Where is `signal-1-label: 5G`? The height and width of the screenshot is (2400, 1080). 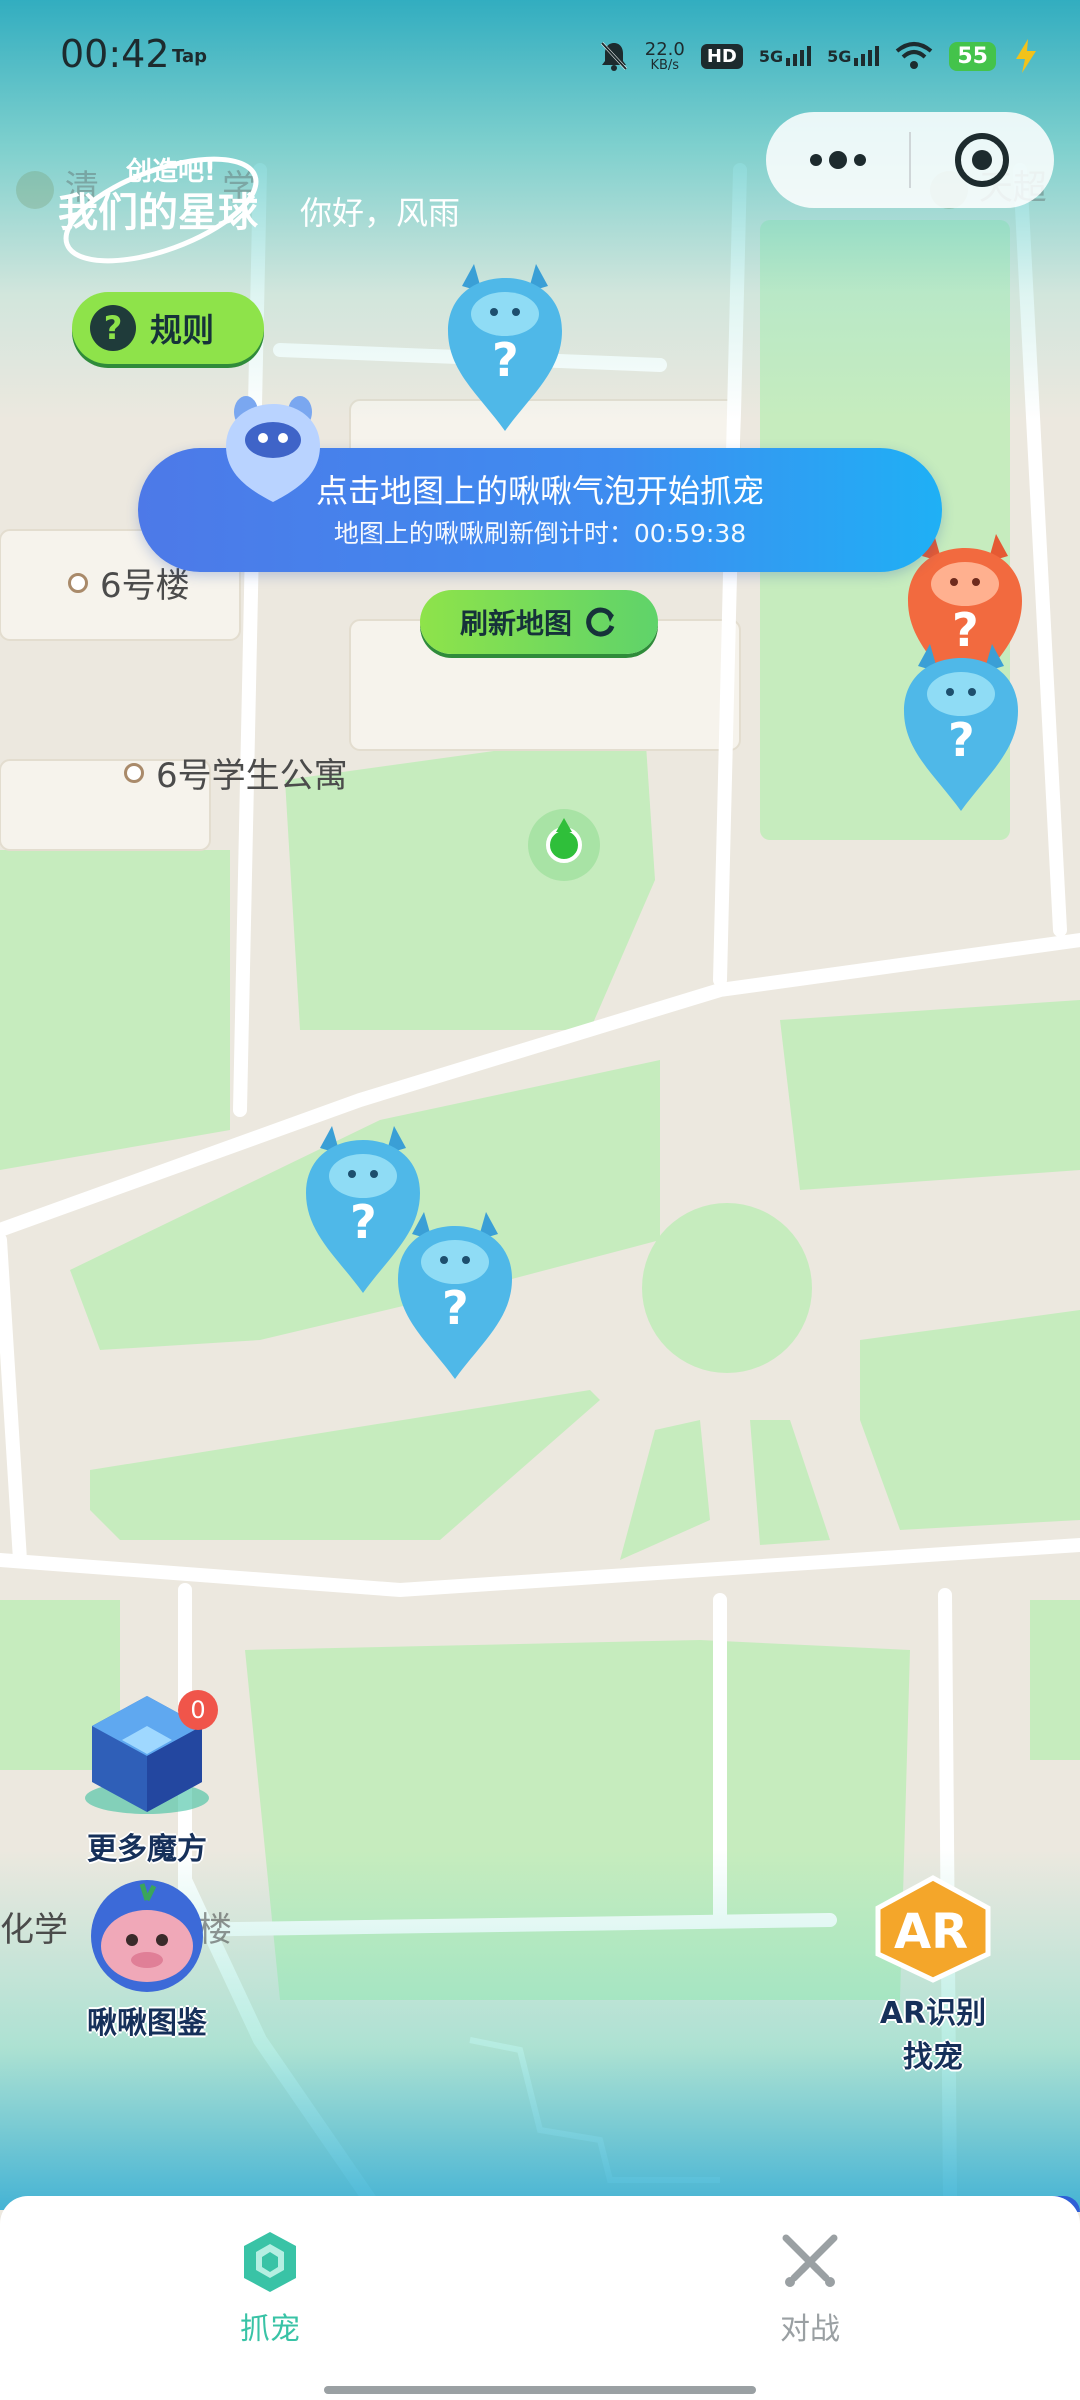 signal-1-label: 5G is located at coordinates (771, 56).